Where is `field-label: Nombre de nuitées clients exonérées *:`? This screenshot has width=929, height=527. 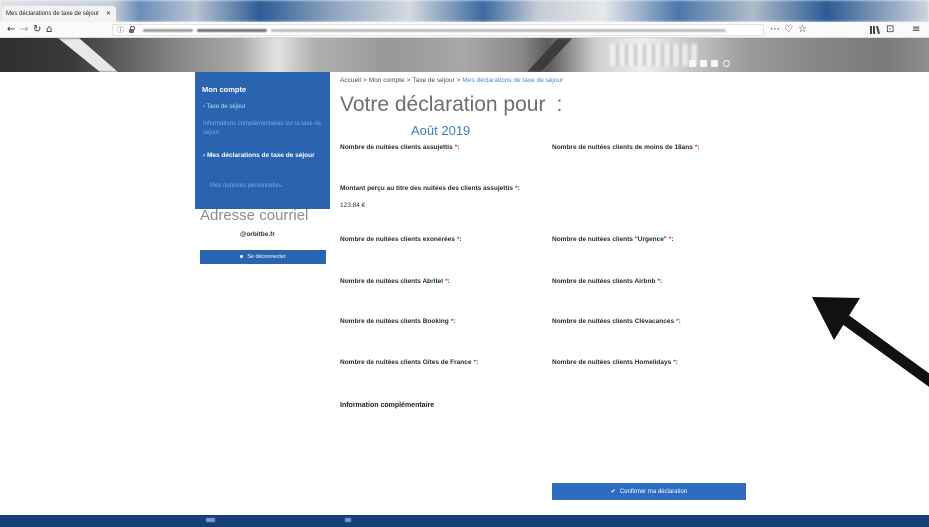 field-label: Nombre de nuitées clients exonérées *: is located at coordinates (440, 240).